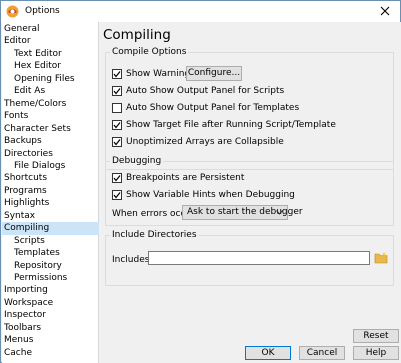  What do you see at coordinates (50, 253) in the screenshot?
I see `sidebar-item-templates: Templates` at bounding box center [50, 253].